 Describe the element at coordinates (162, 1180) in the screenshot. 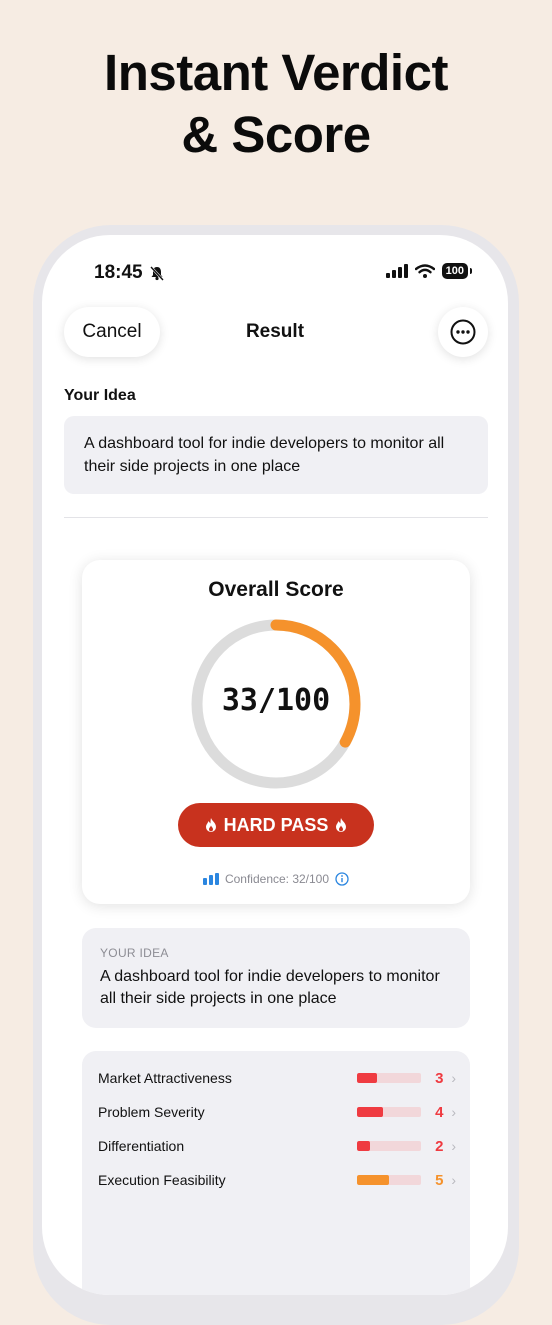

I see `metric-name: Execution Feasibility` at that location.